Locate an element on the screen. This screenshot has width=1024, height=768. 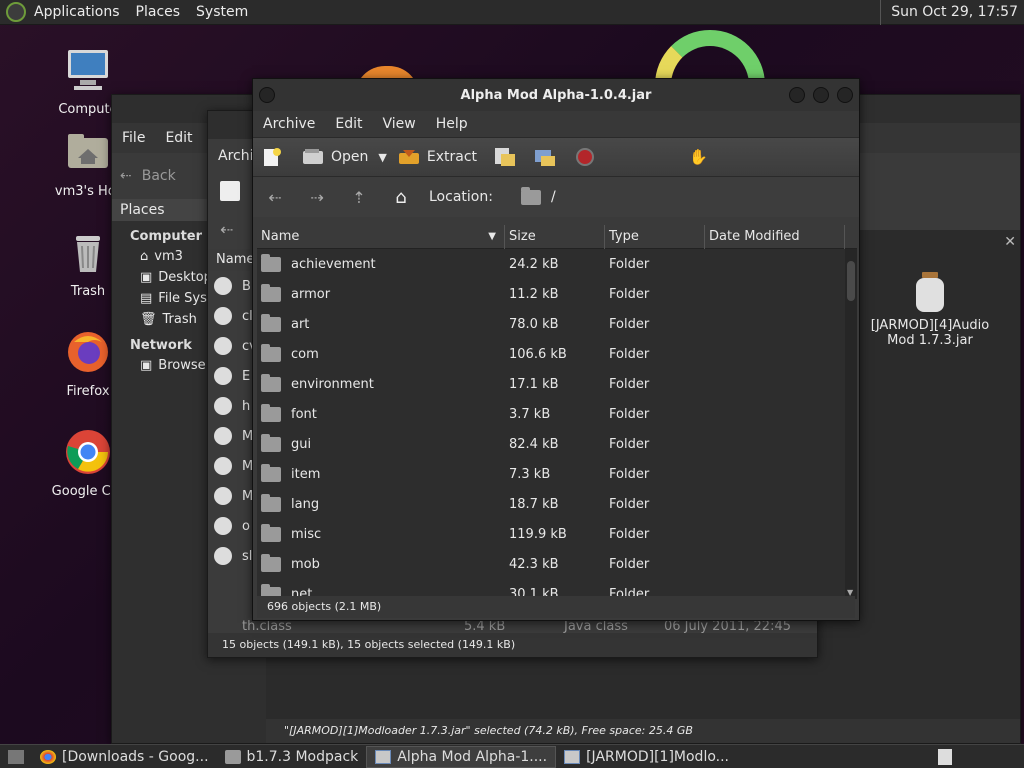
file-item: [JARMOD][4]Audio Mod 1.7.3.jar is located at coordinates (930, 309).